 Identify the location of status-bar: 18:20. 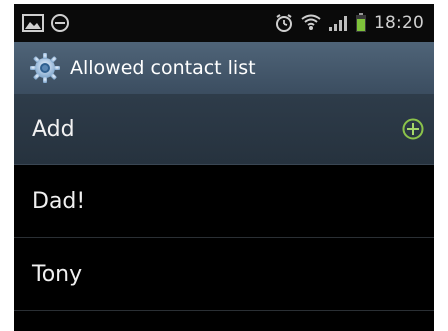
(224, 23).